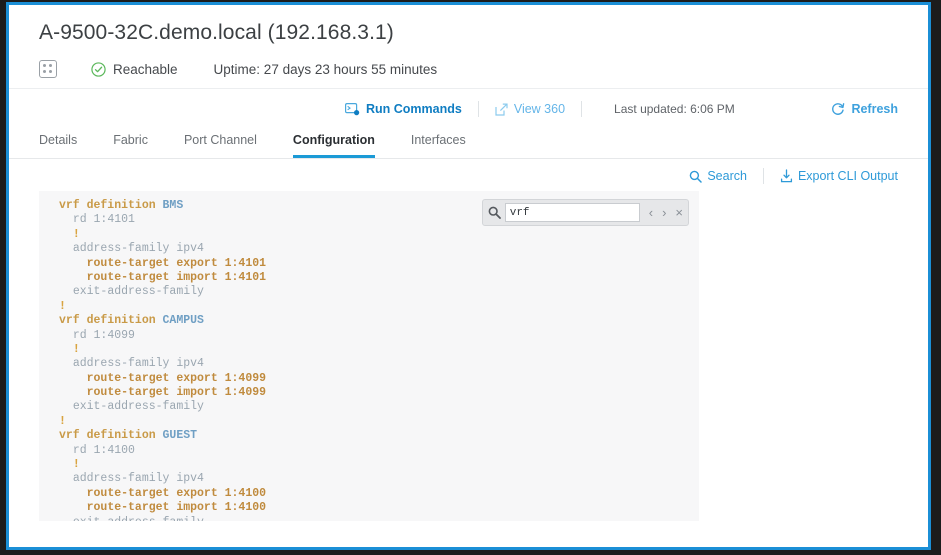  What do you see at coordinates (838, 109) in the screenshot?
I see `refresh-icon` at bounding box center [838, 109].